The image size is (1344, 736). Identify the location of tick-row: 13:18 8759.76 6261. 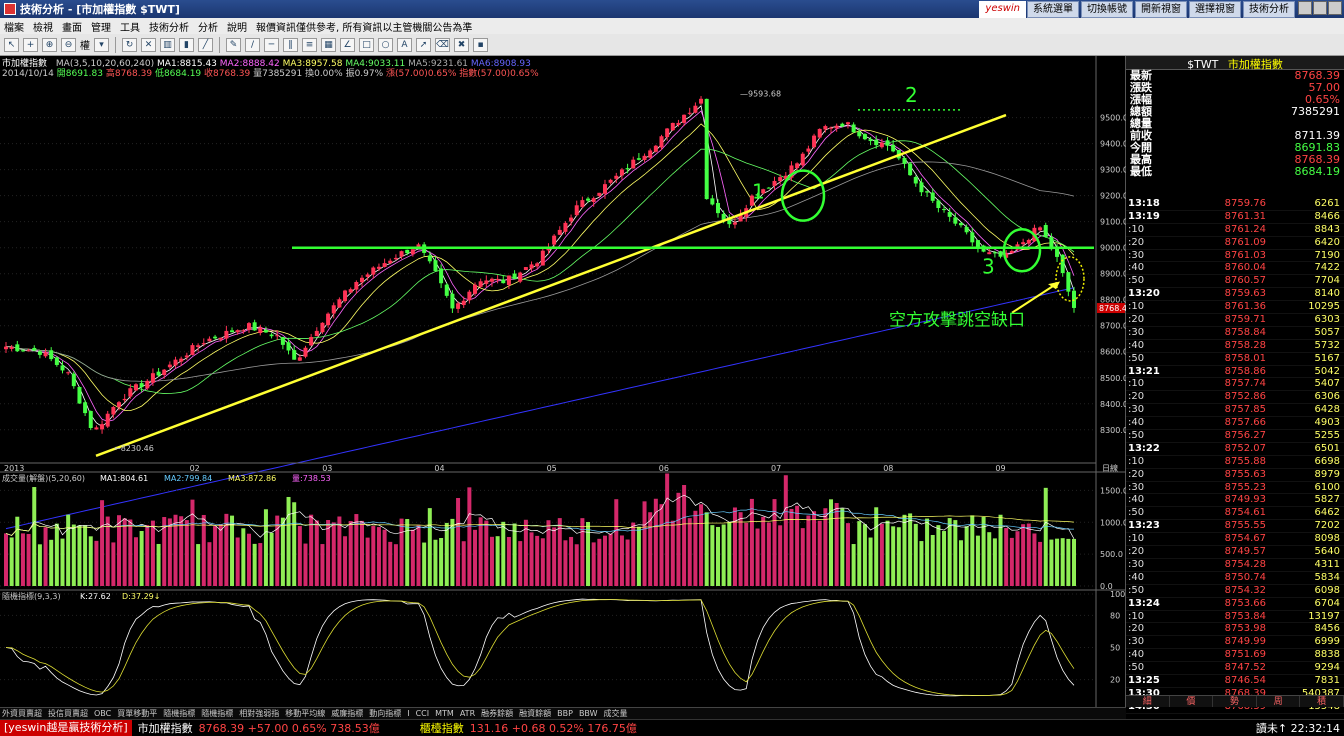
(1235, 204).